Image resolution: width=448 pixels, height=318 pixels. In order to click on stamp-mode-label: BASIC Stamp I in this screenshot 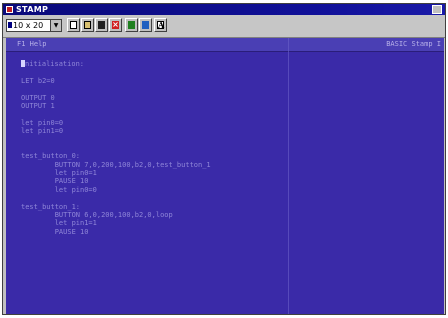, I will do `click(413, 44)`.